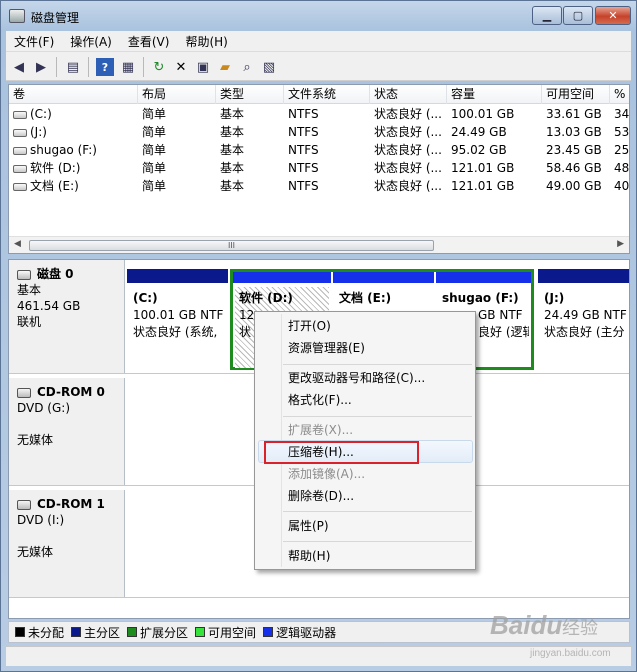  I want to click on column-header-filesystem: 文件系统, so click(327, 94).